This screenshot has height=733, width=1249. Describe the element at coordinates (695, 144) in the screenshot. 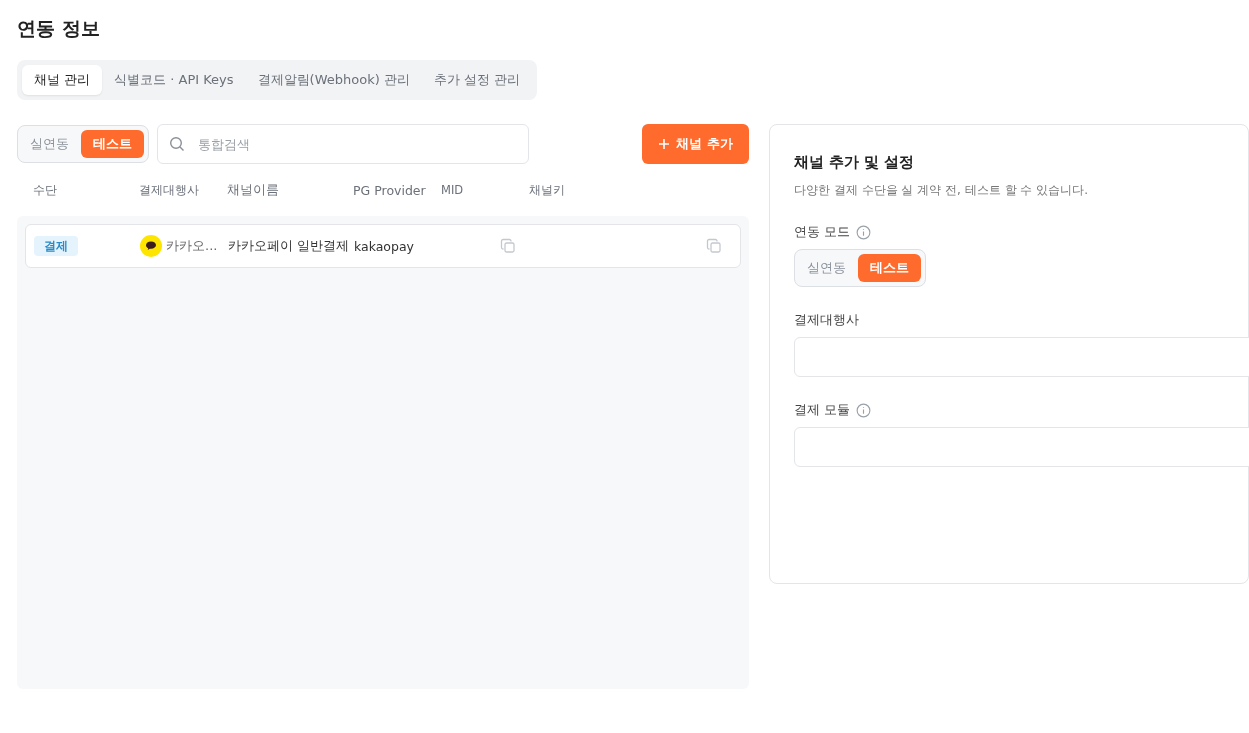

I see `add-channel-button: 채널 추가` at that location.